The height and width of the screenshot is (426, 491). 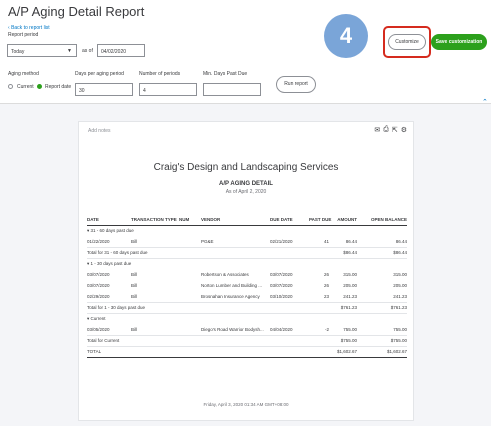 What do you see at coordinates (99, 131) in the screenshot?
I see `add-notes-link: Add notes` at bounding box center [99, 131].